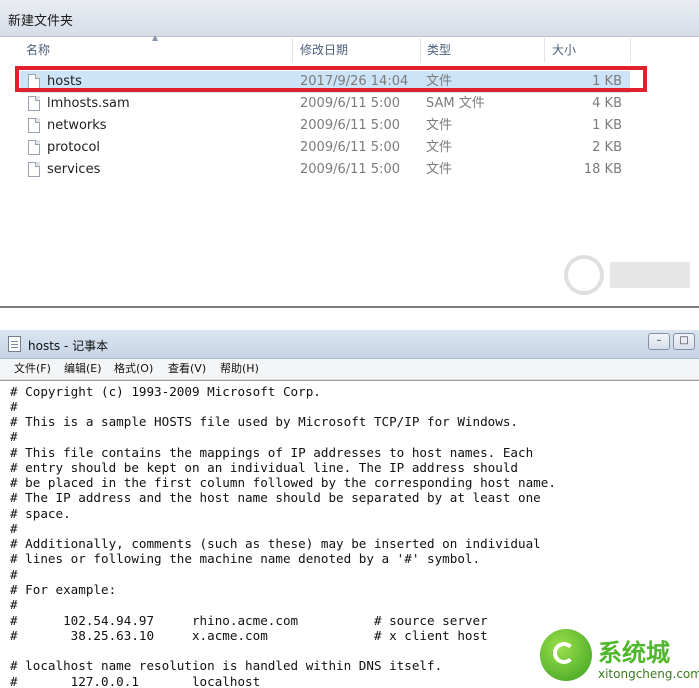 Image resolution: width=699 pixels, height=688 pixels. Describe the element at coordinates (331, 79) in the screenshot. I see `red-highlight-box` at that location.